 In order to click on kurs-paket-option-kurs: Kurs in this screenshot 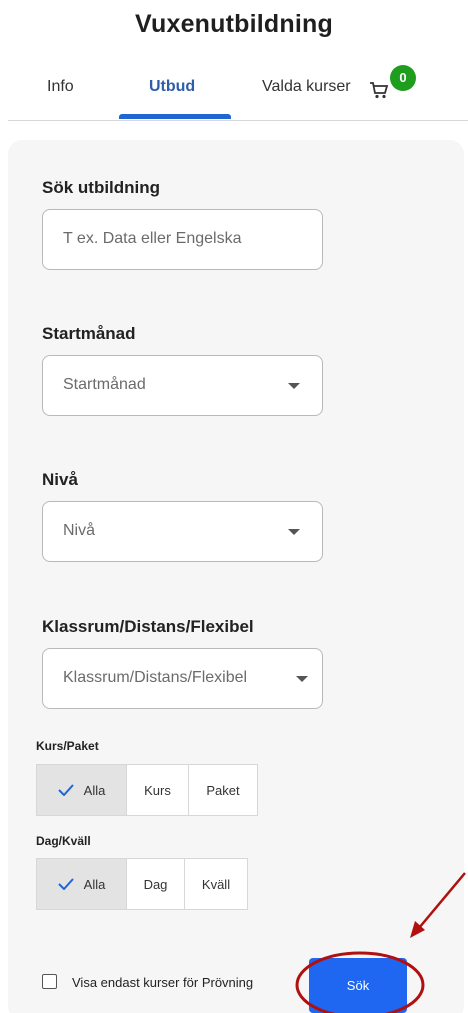, I will do `click(158, 790)`.